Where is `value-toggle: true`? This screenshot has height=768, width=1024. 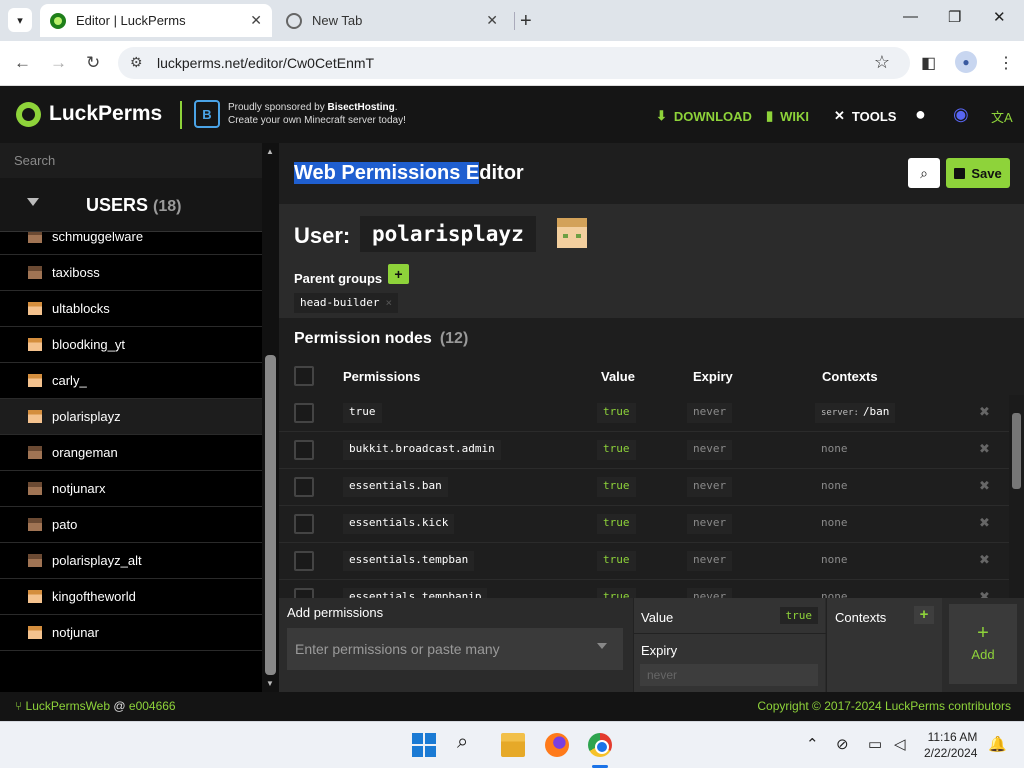 value-toggle: true is located at coordinates (798, 615).